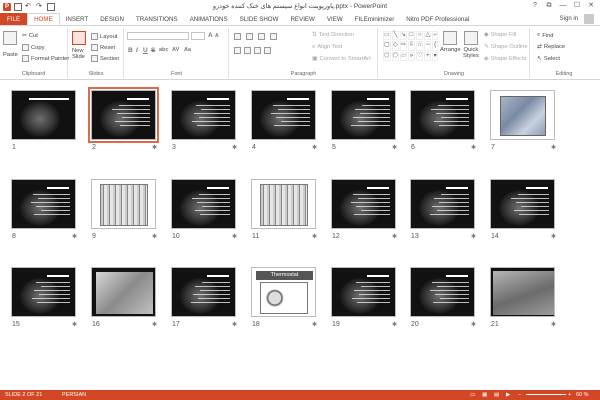 This screenshot has height=400, width=600. Describe the element at coordinates (506, 47) in the screenshot. I see `shape-outline-button: ✎ Shape Outline` at that location.